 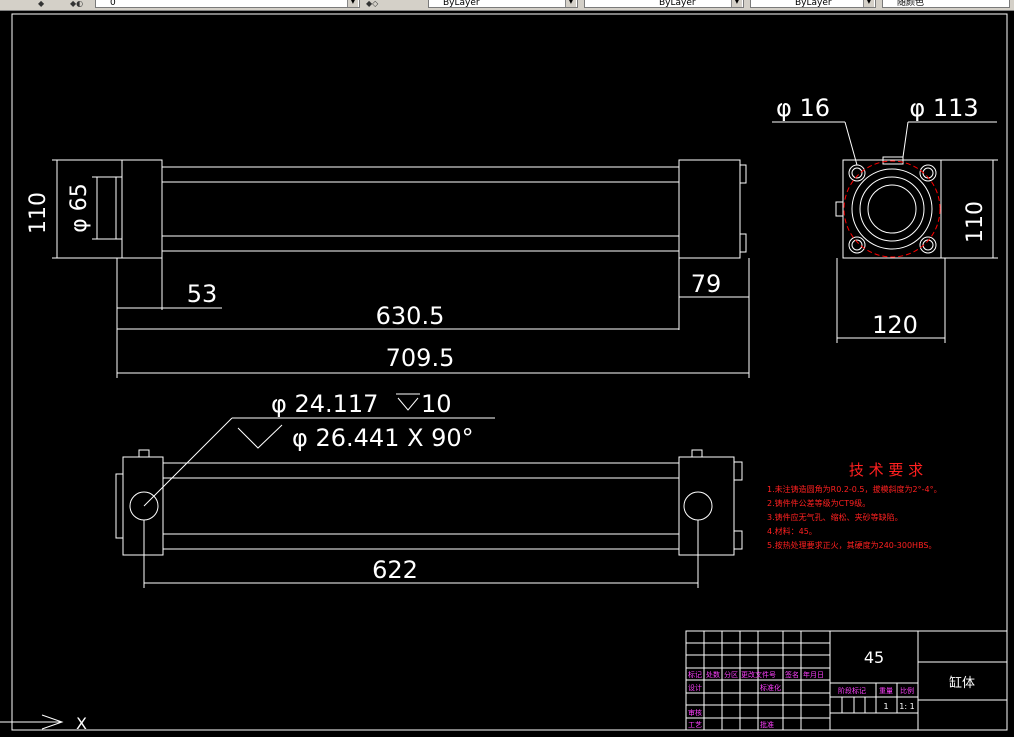 I want to click on layer-state-icon: ◆◐, so click(x=76, y=4).